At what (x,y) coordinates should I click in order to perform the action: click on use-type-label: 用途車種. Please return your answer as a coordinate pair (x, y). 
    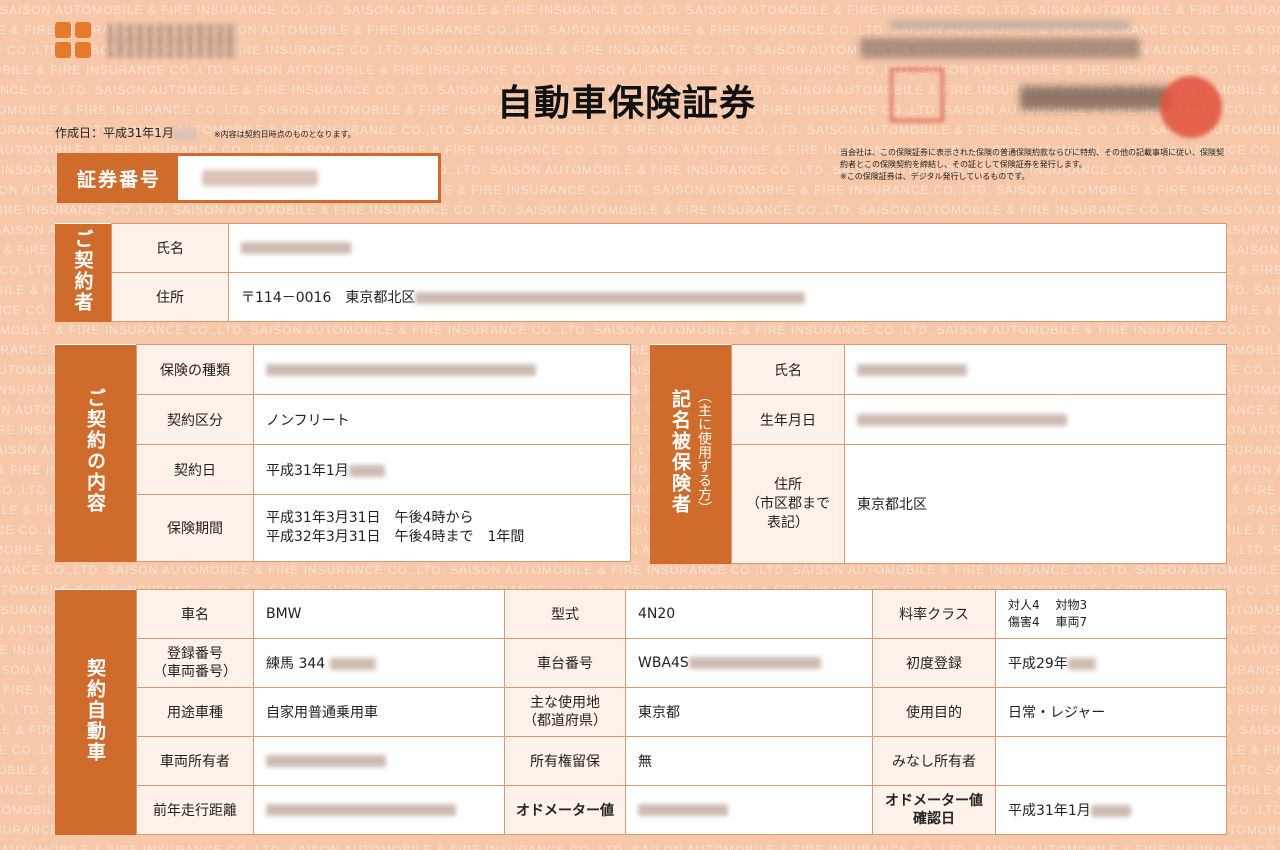
    Looking at the image, I should click on (195, 712).